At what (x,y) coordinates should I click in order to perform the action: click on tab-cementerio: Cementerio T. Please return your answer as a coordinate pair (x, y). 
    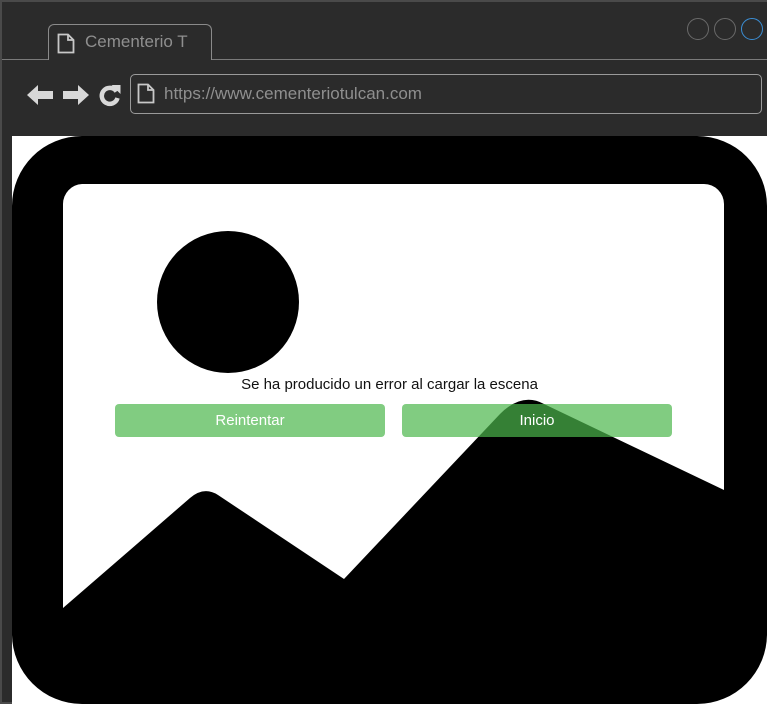
    Looking at the image, I should click on (130, 42).